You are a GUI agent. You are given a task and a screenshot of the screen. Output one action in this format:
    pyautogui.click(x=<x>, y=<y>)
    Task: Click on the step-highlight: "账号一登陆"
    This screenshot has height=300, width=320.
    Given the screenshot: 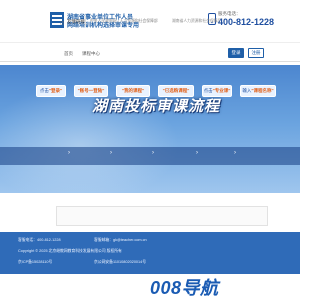 What is the action you would take?
    pyautogui.click(x=91, y=90)
    